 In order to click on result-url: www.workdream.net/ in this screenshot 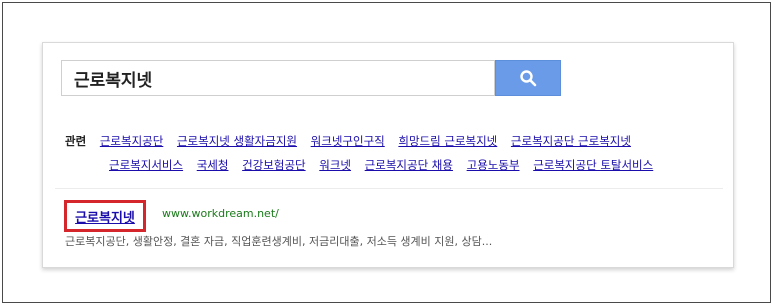, I will do `click(220, 213)`.